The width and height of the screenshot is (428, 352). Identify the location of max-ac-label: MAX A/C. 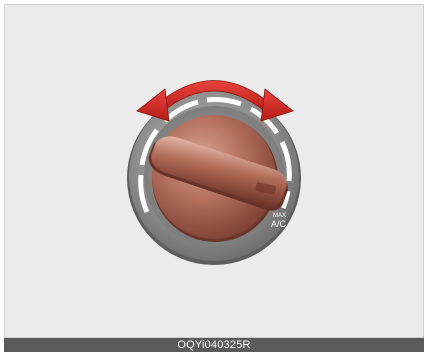
(279, 221).